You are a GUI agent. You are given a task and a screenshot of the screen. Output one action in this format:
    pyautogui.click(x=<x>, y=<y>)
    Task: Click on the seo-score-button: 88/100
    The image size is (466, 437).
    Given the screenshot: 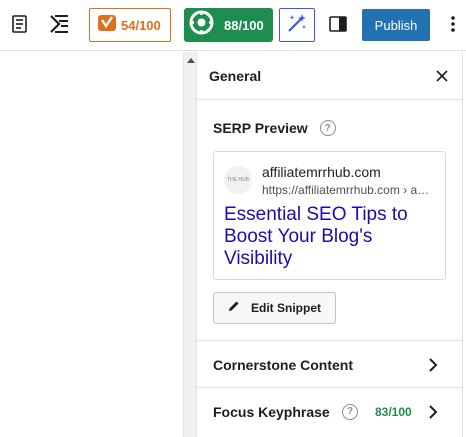 What is the action you would take?
    pyautogui.click(x=228, y=25)
    